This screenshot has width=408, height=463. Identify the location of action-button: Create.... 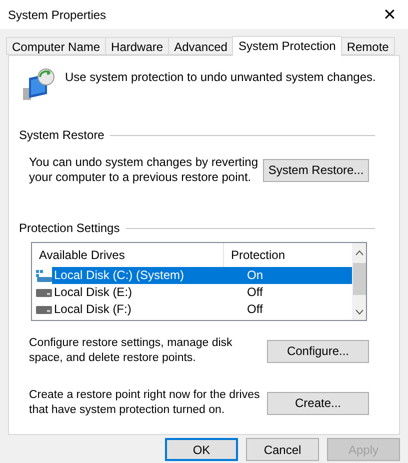
(318, 403).